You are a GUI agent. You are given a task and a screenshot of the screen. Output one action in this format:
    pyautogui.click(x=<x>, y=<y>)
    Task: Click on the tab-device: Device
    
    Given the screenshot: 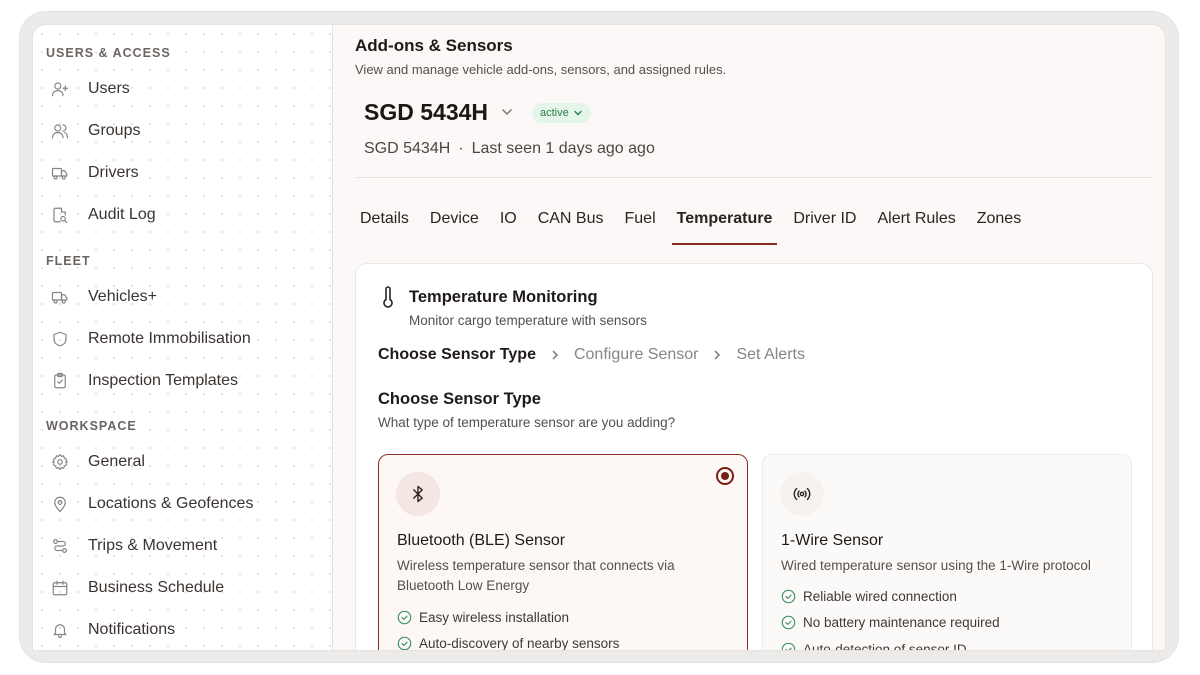 What is the action you would take?
    pyautogui.click(x=454, y=227)
    